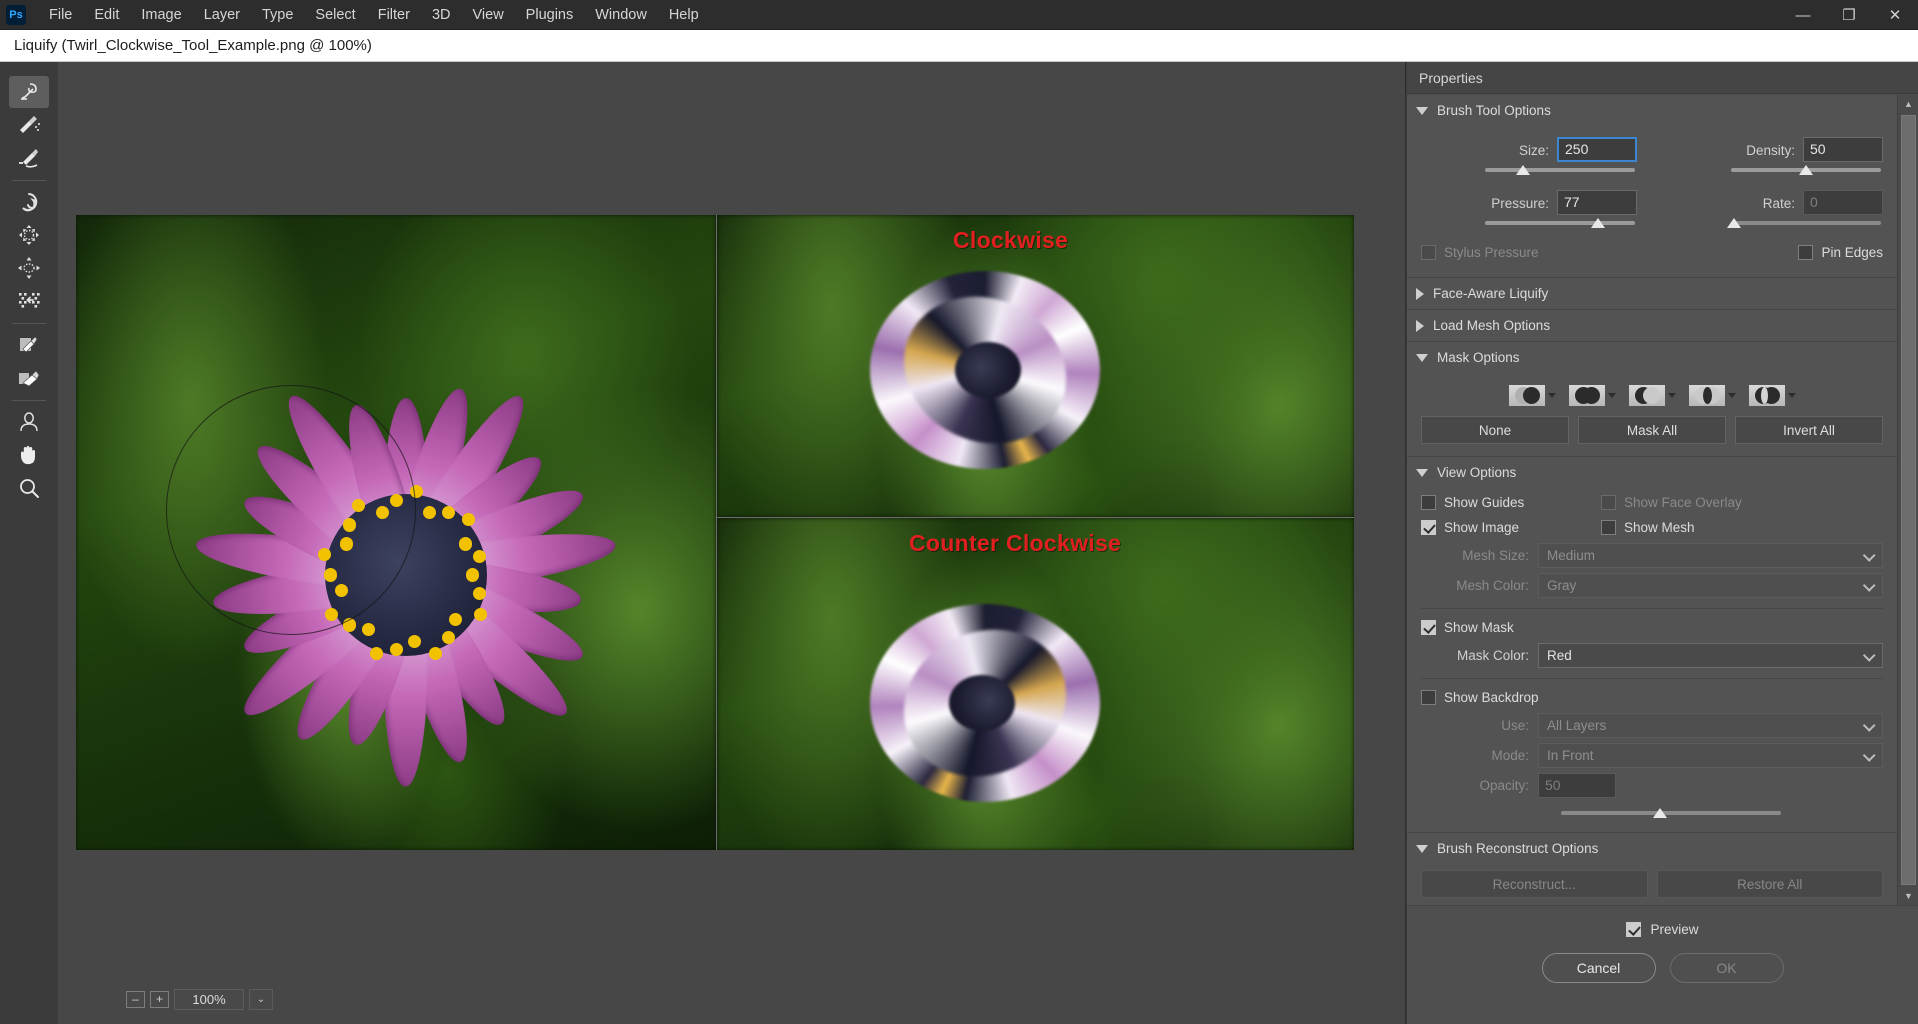  What do you see at coordinates (1428, 697) in the screenshot?
I see `show-backdrop-checkbox` at bounding box center [1428, 697].